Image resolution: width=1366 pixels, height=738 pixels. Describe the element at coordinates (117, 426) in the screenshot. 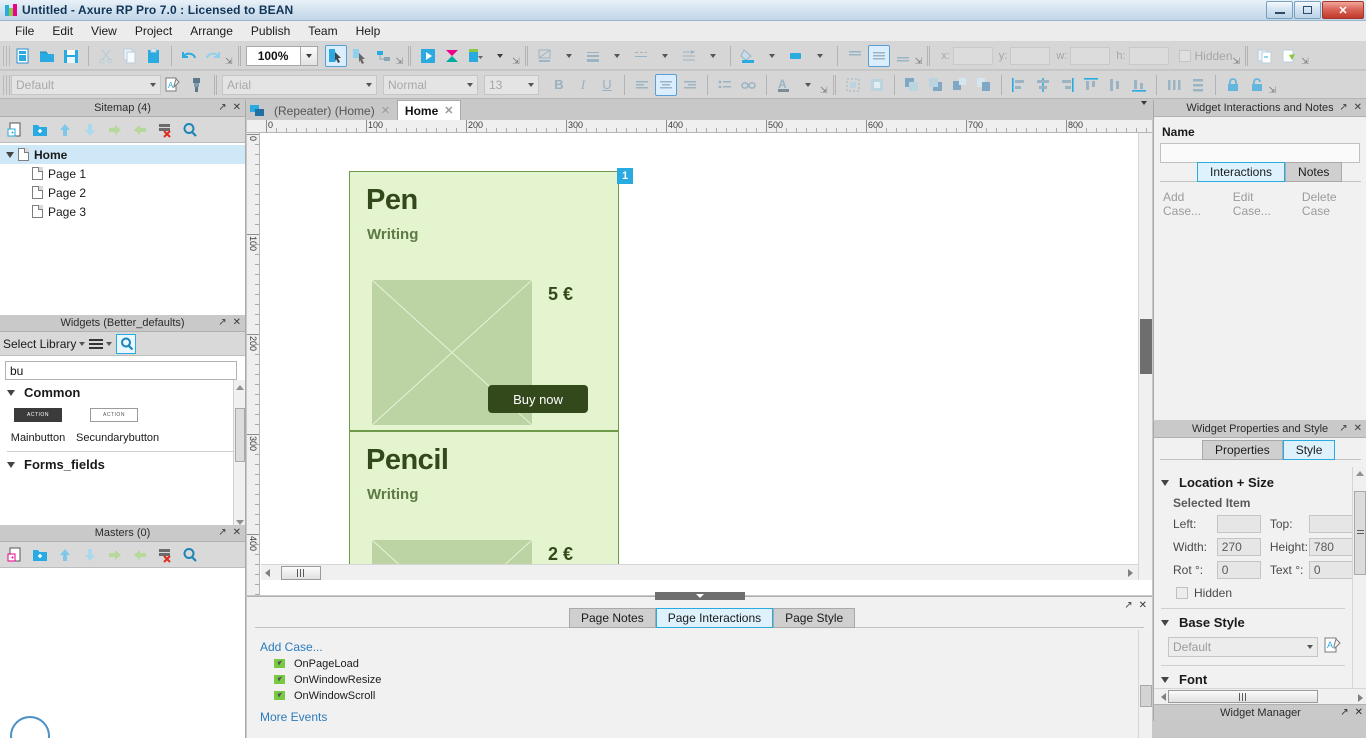

I see `widget-item-secundarybutton: ACTION Secundarybutton` at that location.